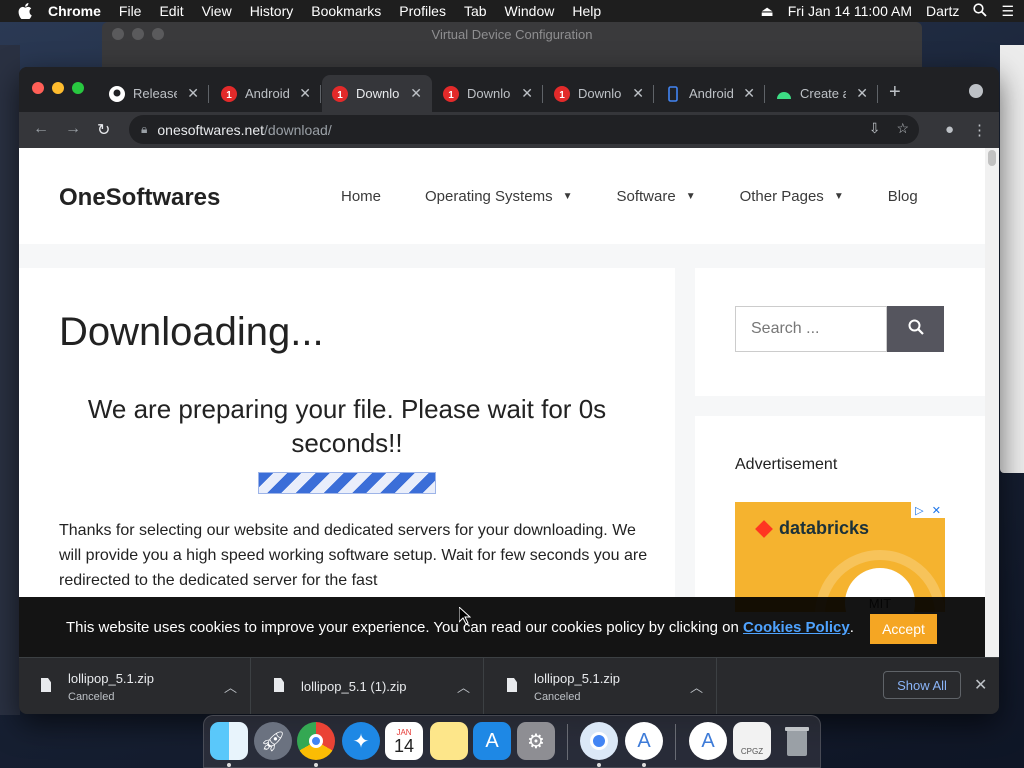  Describe the element at coordinates (78, 88) in the screenshot. I see `zoom-window-button` at that location.